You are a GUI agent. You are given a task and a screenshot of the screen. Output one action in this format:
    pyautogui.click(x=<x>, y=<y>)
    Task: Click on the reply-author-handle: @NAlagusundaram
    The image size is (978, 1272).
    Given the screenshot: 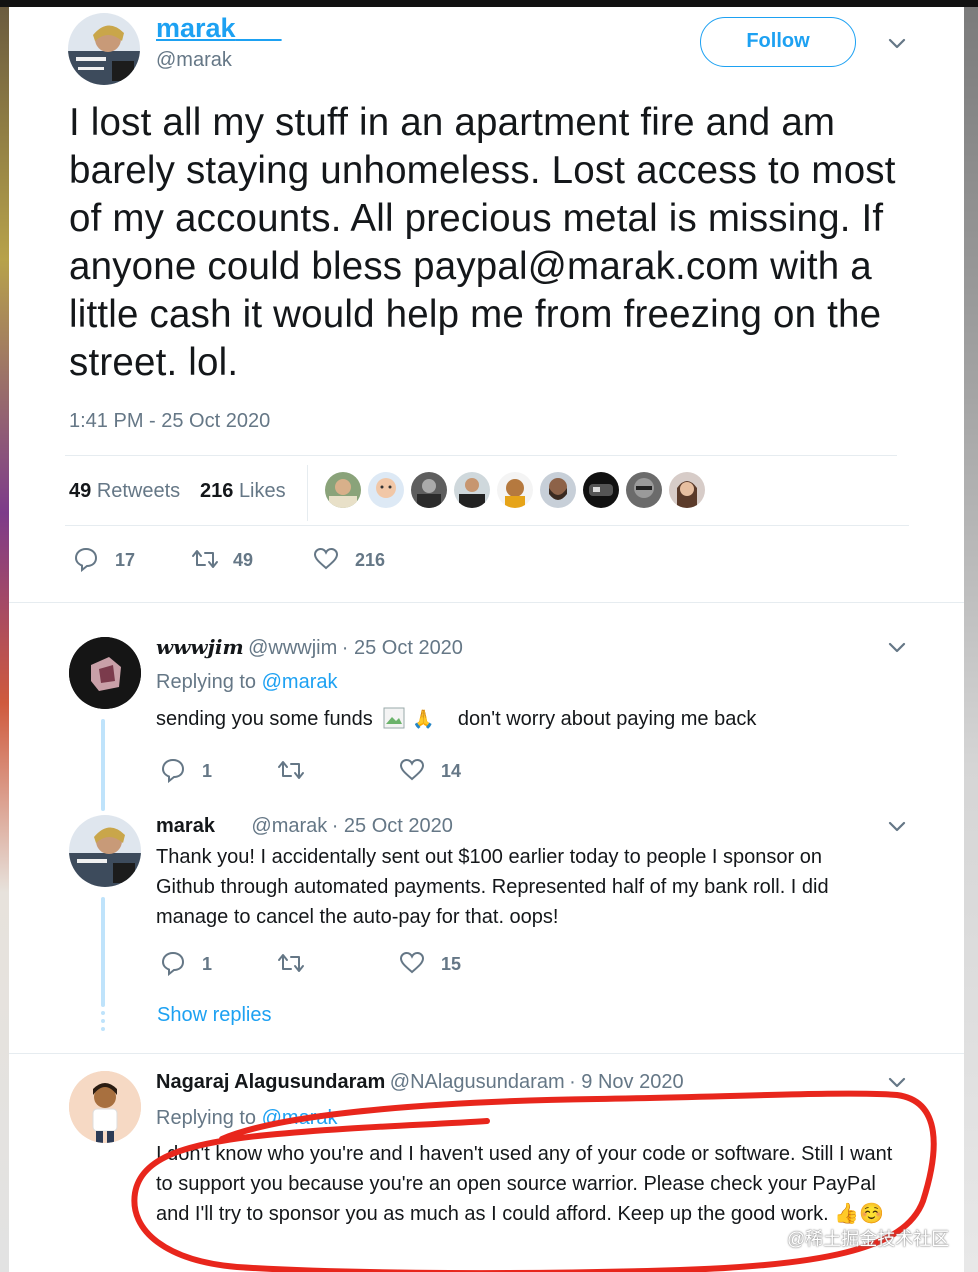 What is the action you would take?
    pyautogui.click(x=477, y=1082)
    